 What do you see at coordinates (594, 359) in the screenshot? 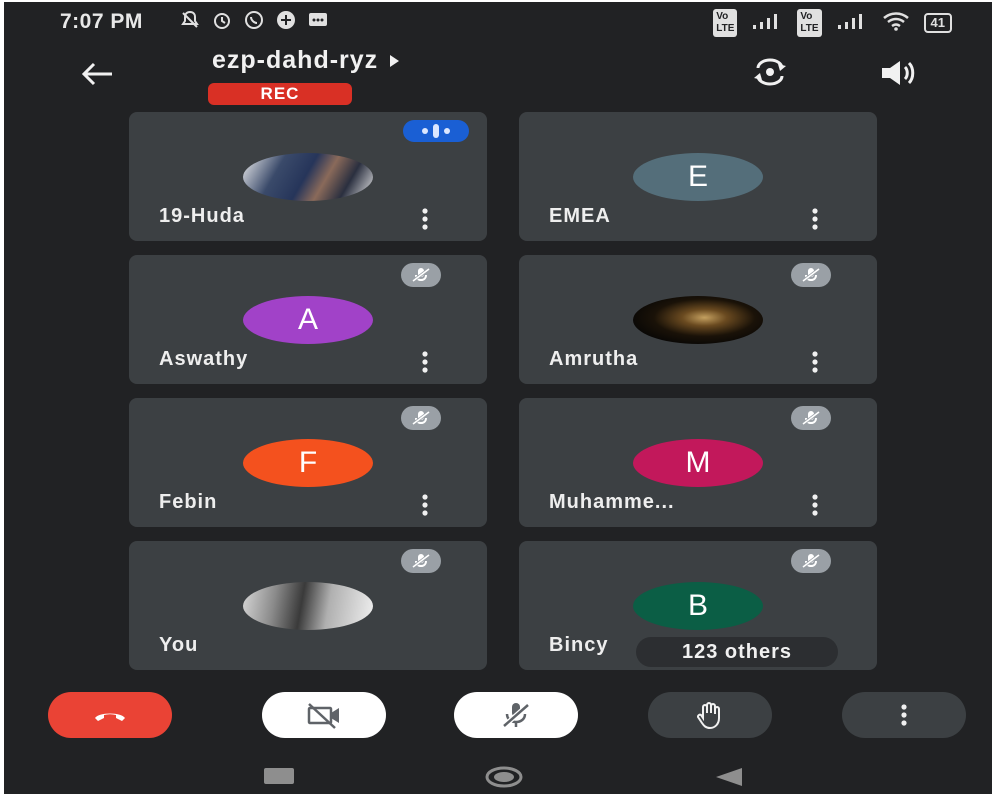
I see `participant-name: Amrutha` at bounding box center [594, 359].